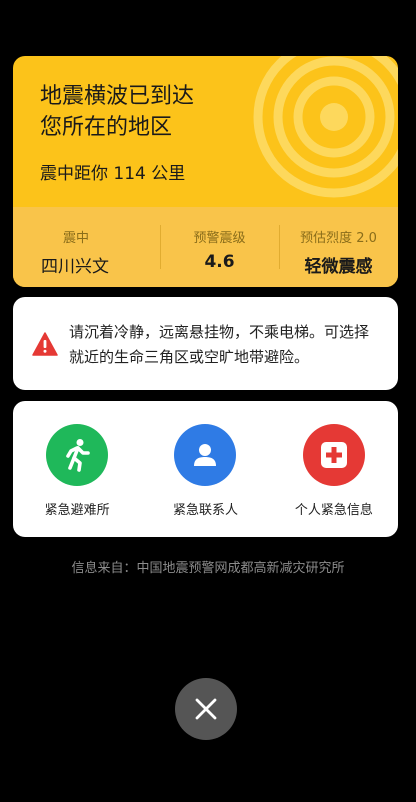 Image resolution: width=416 pixels, height=802 pixels. Describe the element at coordinates (77, 455) in the screenshot. I see `running-person-icon` at that location.